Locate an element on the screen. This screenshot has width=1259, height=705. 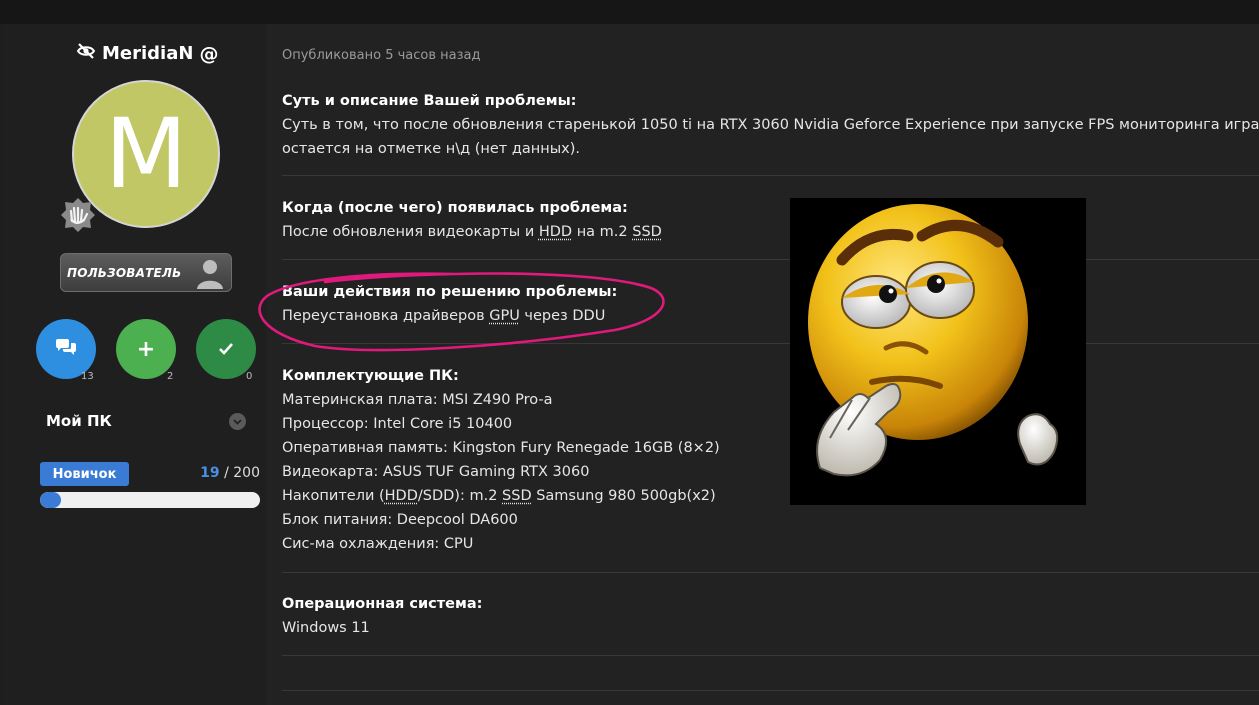
hidden-eye-icon is located at coordinates (86, 53).